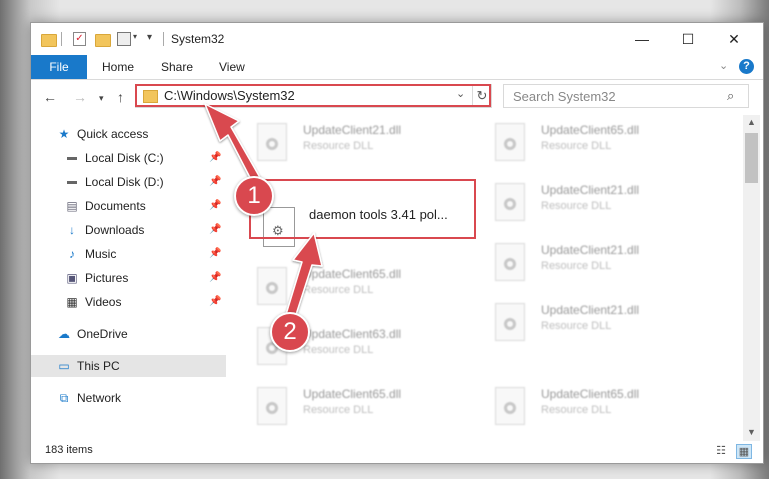 The image size is (769, 479). Describe the element at coordinates (751, 432) in the screenshot. I see `scroll-down-icon: ▼` at that location.